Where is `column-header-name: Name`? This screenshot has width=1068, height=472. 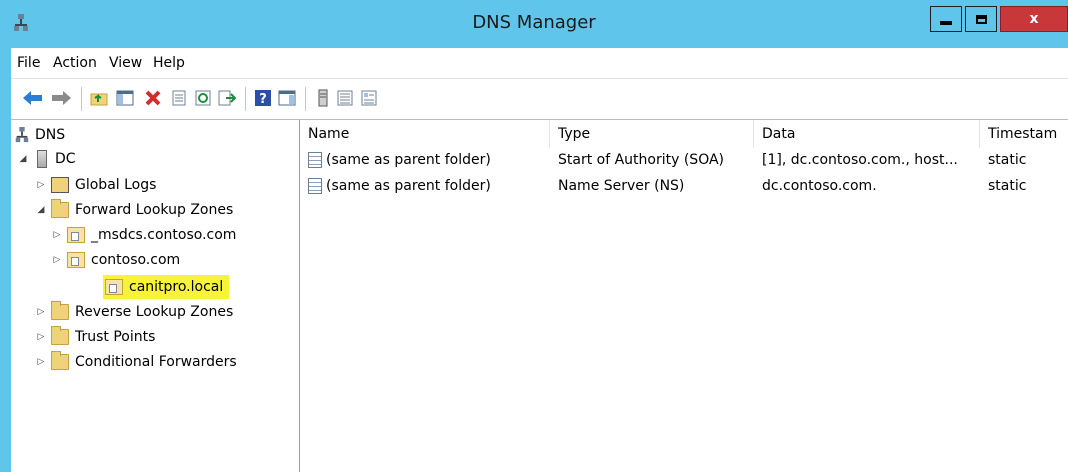
column-header-name: Name is located at coordinates (425, 134).